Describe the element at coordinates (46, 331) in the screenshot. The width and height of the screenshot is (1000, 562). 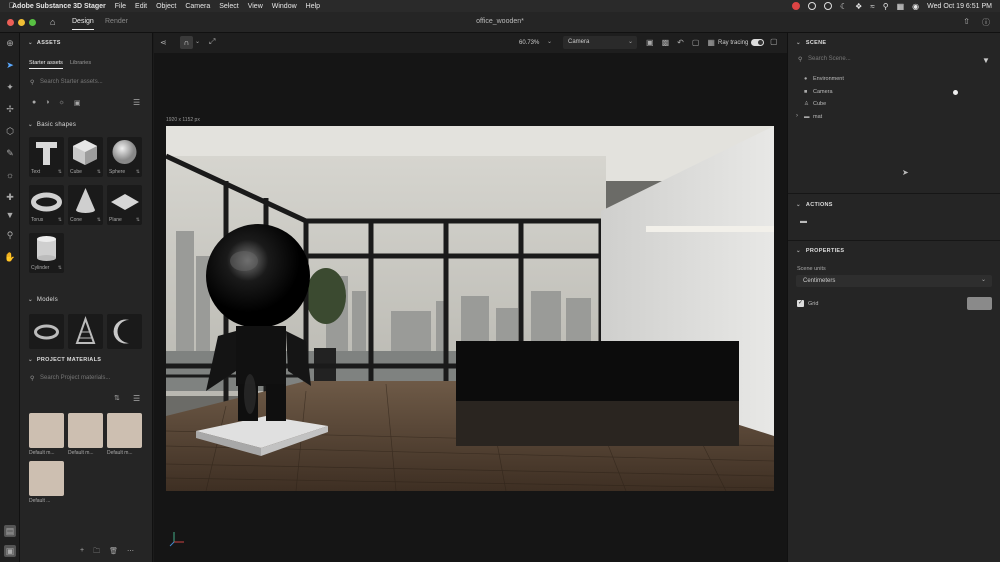
I see `model-ring` at that location.